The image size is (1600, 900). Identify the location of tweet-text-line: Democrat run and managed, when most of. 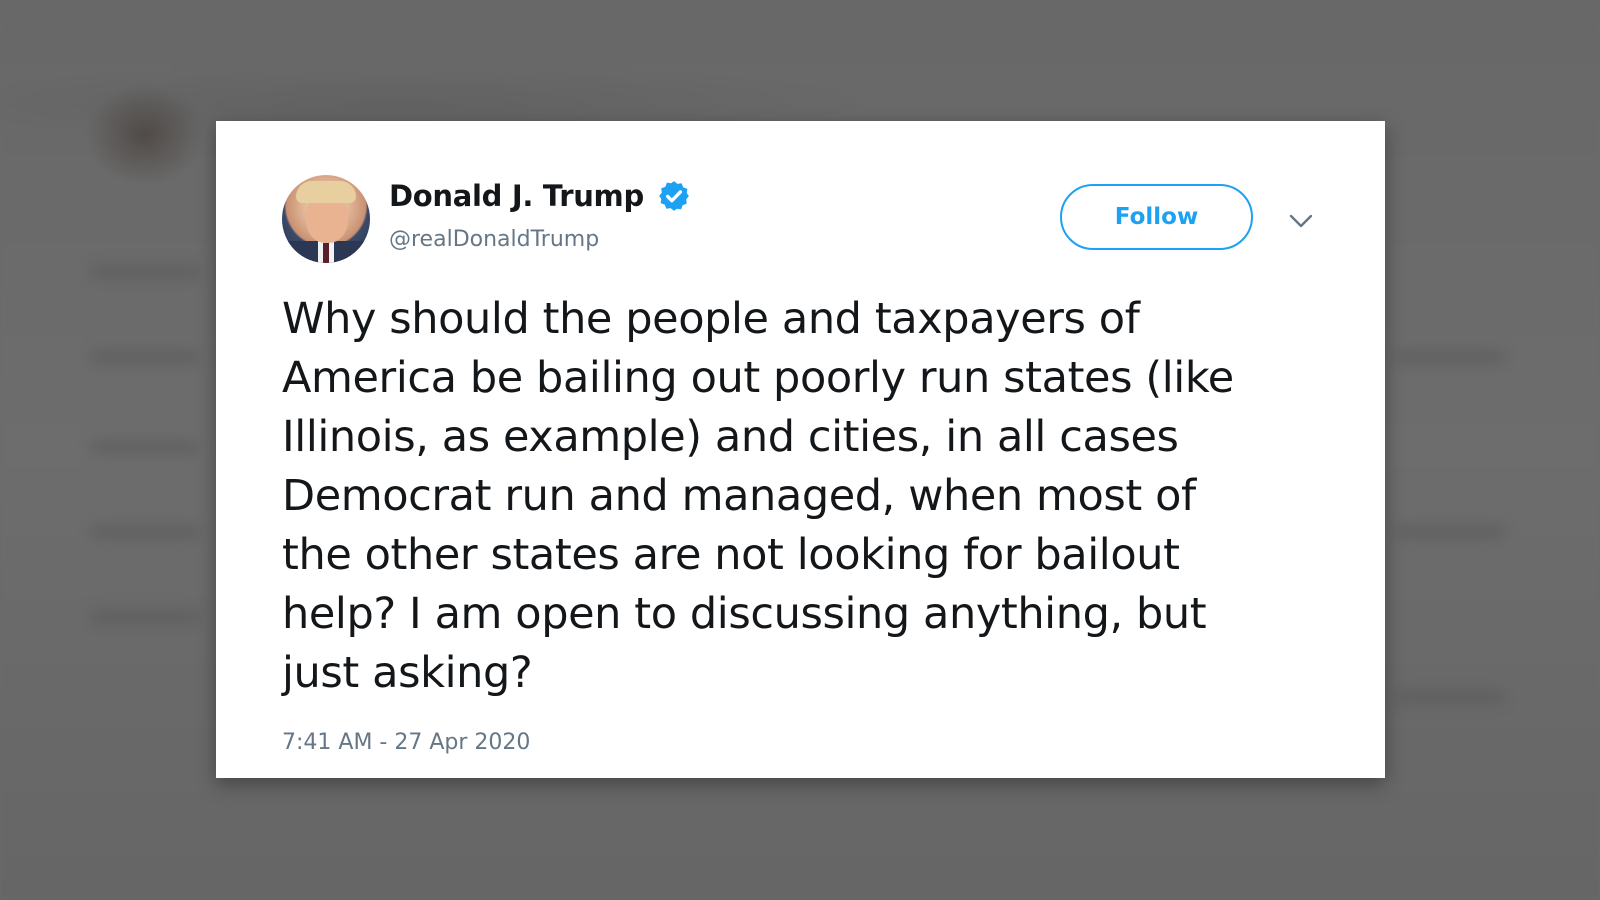
(739, 496).